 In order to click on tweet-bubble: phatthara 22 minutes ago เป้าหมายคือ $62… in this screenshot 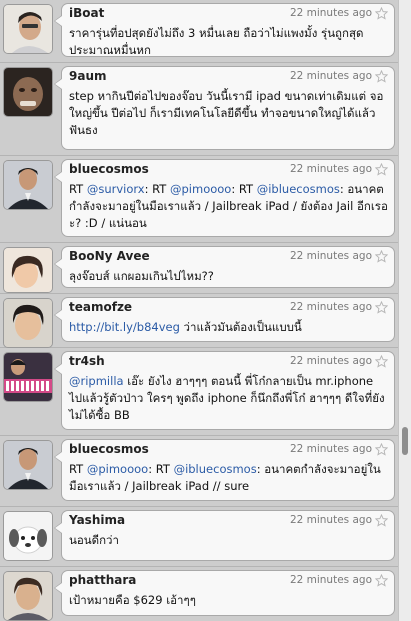, I will do `click(224, 593)`.